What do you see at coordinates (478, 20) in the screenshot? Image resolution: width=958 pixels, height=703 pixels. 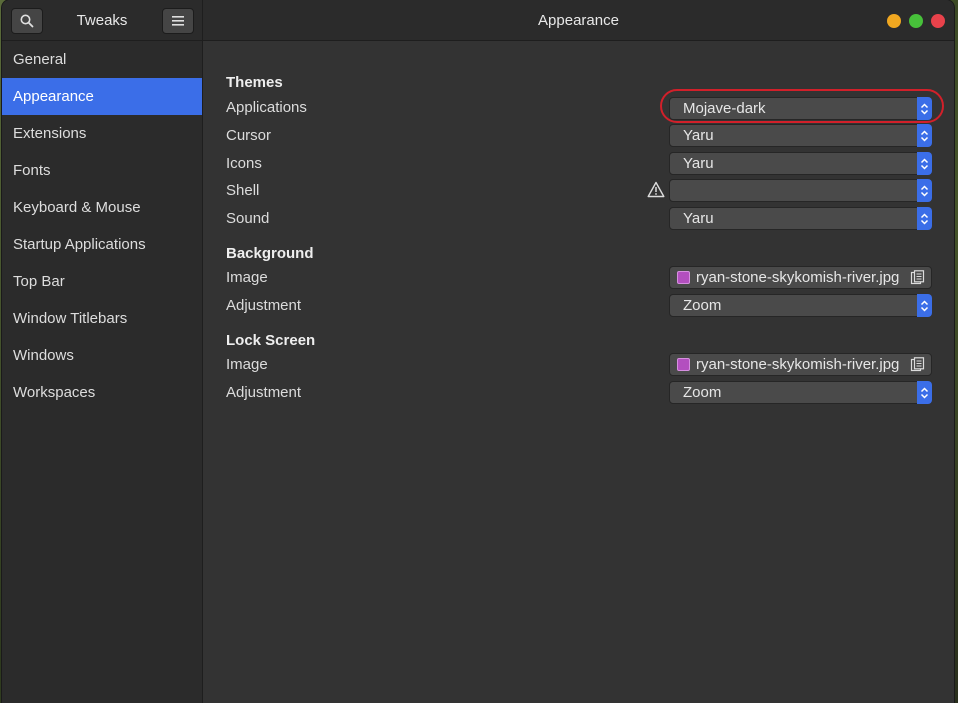 I see `header-bar: Tweaks Appearance` at bounding box center [478, 20].